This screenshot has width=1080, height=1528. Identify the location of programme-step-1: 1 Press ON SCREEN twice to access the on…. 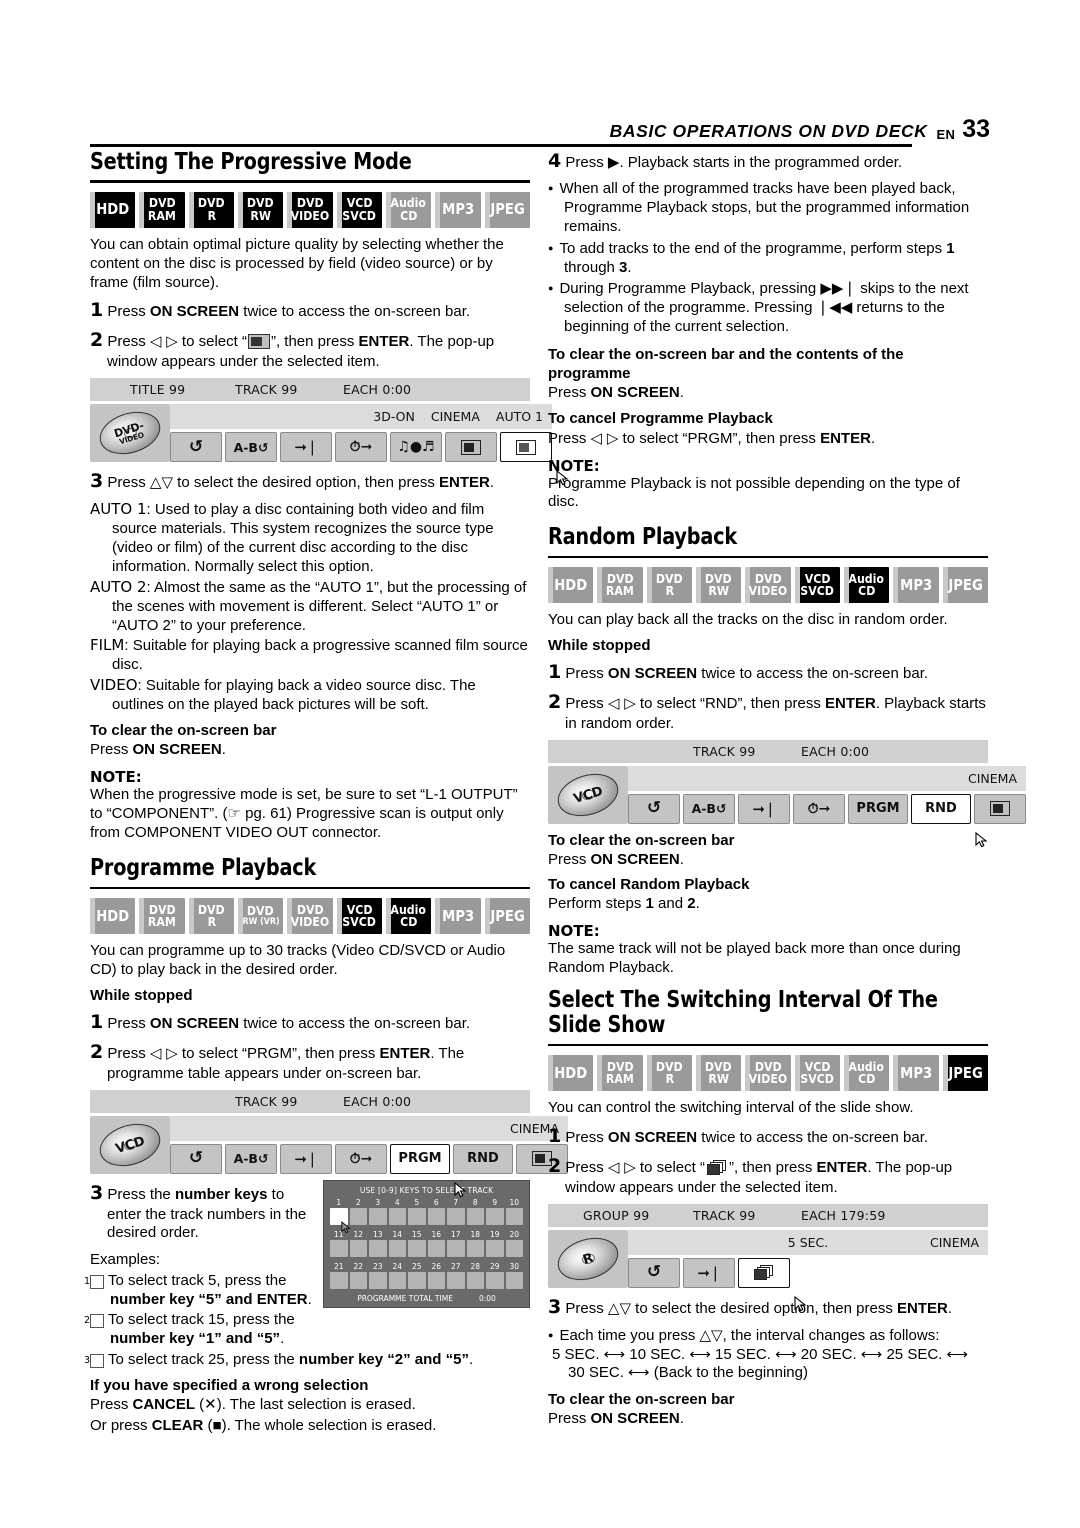
(280, 1021).